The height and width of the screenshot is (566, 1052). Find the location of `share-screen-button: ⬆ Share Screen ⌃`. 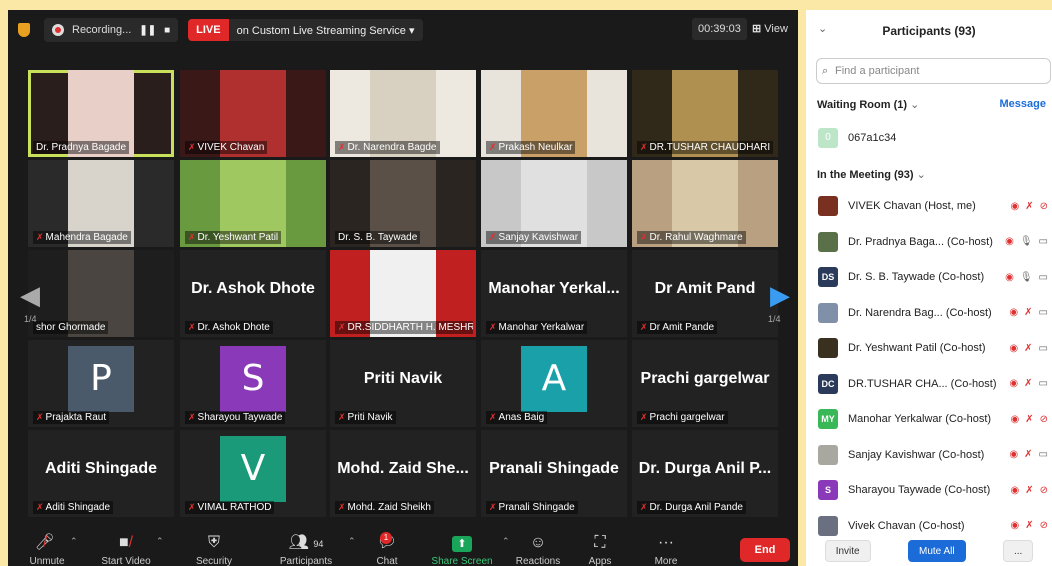

share-screen-button: ⬆ Share Screen ⌃ is located at coordinates (468, 548).